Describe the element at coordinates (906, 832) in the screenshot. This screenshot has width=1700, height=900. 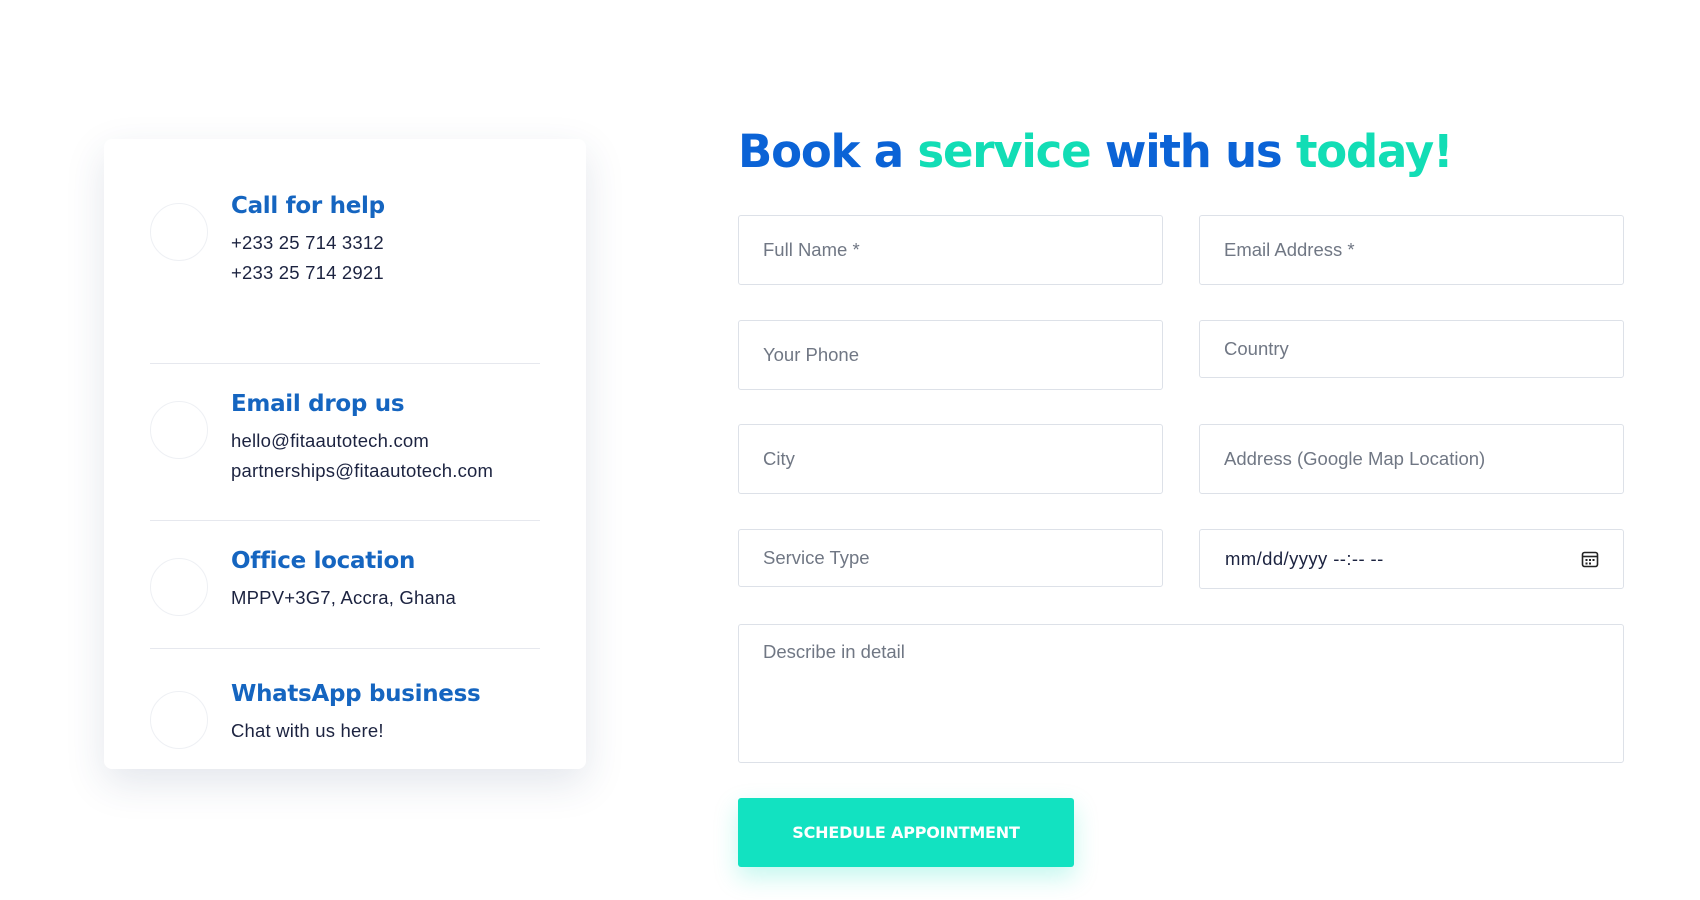
I see `schedule-appointment-button: SCHEDULE APPOINTMENT` at that location.